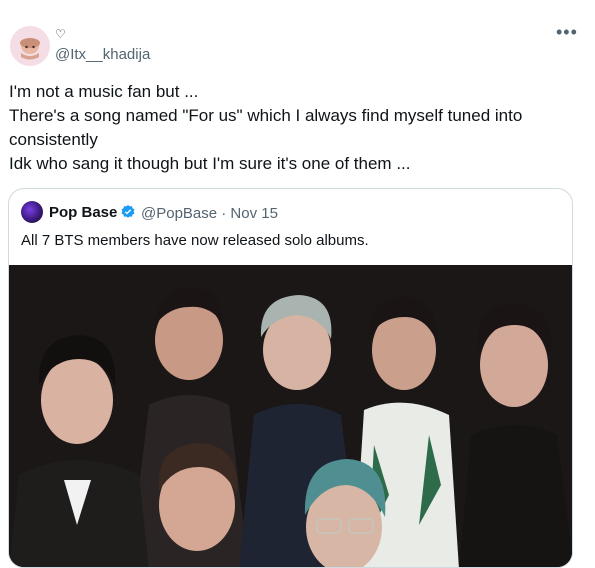  I want to click on tweet-line: consistently, so click(53, 139).